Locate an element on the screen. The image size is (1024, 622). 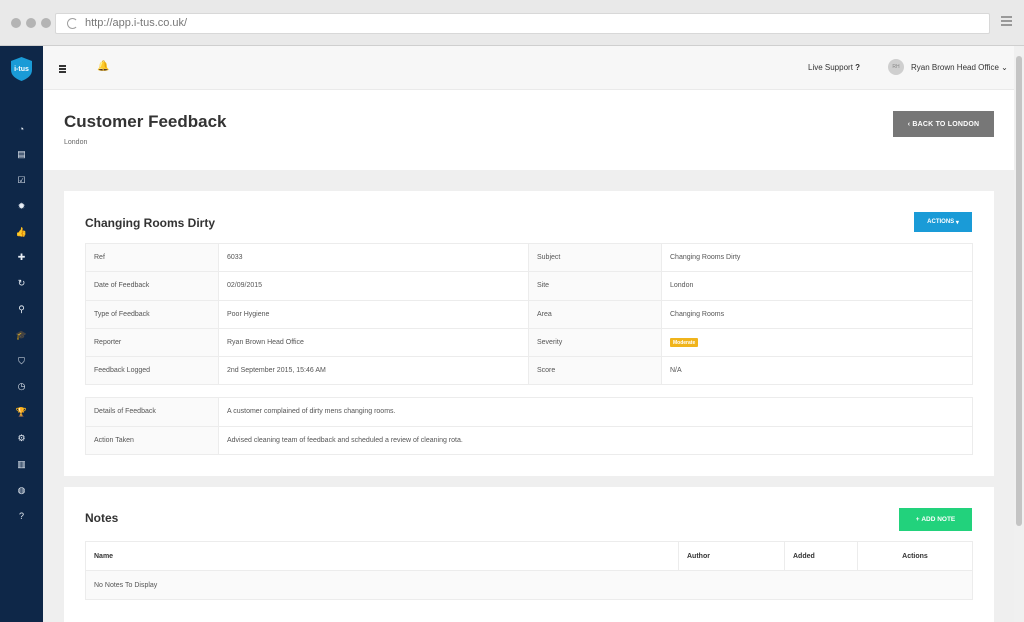
table-row: Date of Feedback 02/09/2015 Site London is located at coordinates (529, 286).